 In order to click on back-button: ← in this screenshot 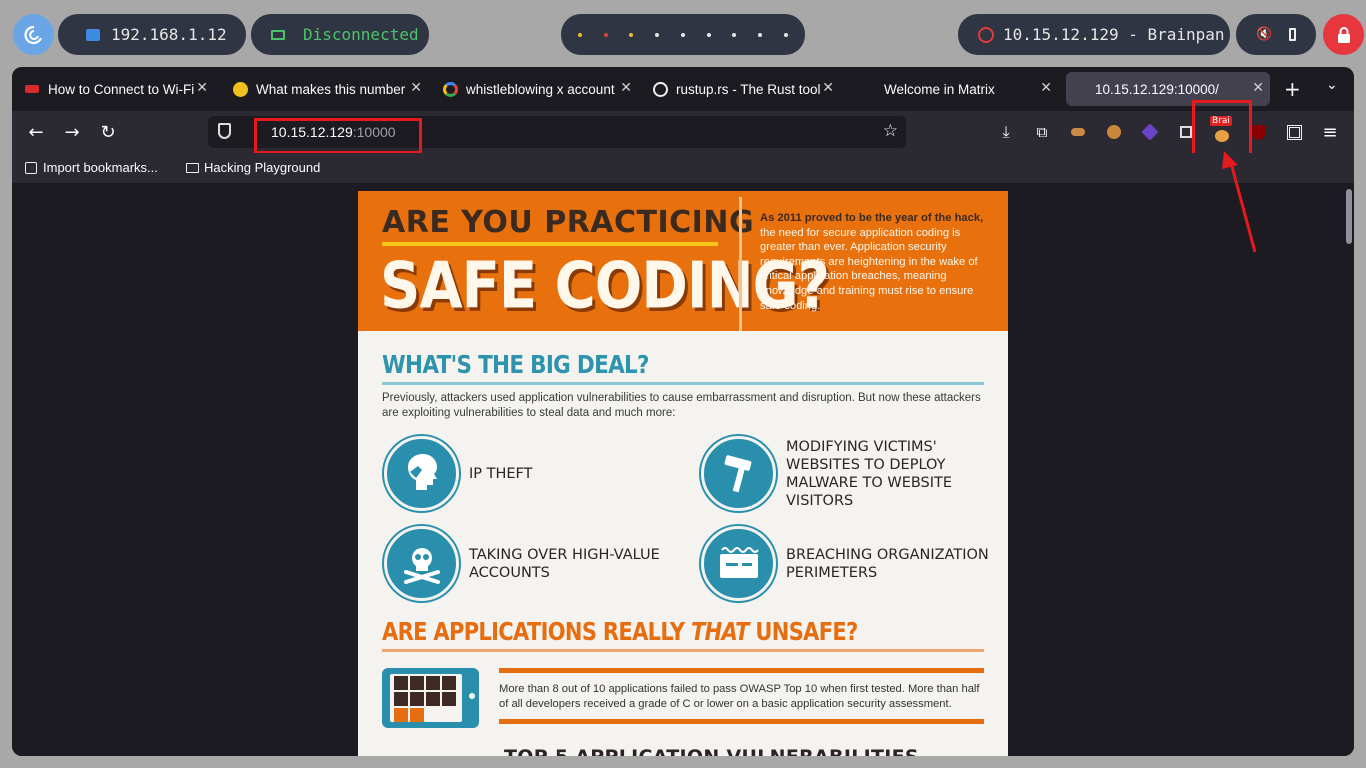, I will do `click(36, 132)`.